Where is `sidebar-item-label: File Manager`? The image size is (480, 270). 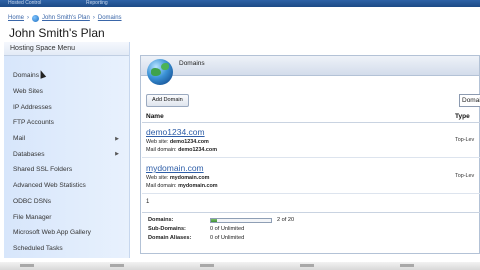
sidebar-item-label: File Manager is located at coordinates (32, 217).